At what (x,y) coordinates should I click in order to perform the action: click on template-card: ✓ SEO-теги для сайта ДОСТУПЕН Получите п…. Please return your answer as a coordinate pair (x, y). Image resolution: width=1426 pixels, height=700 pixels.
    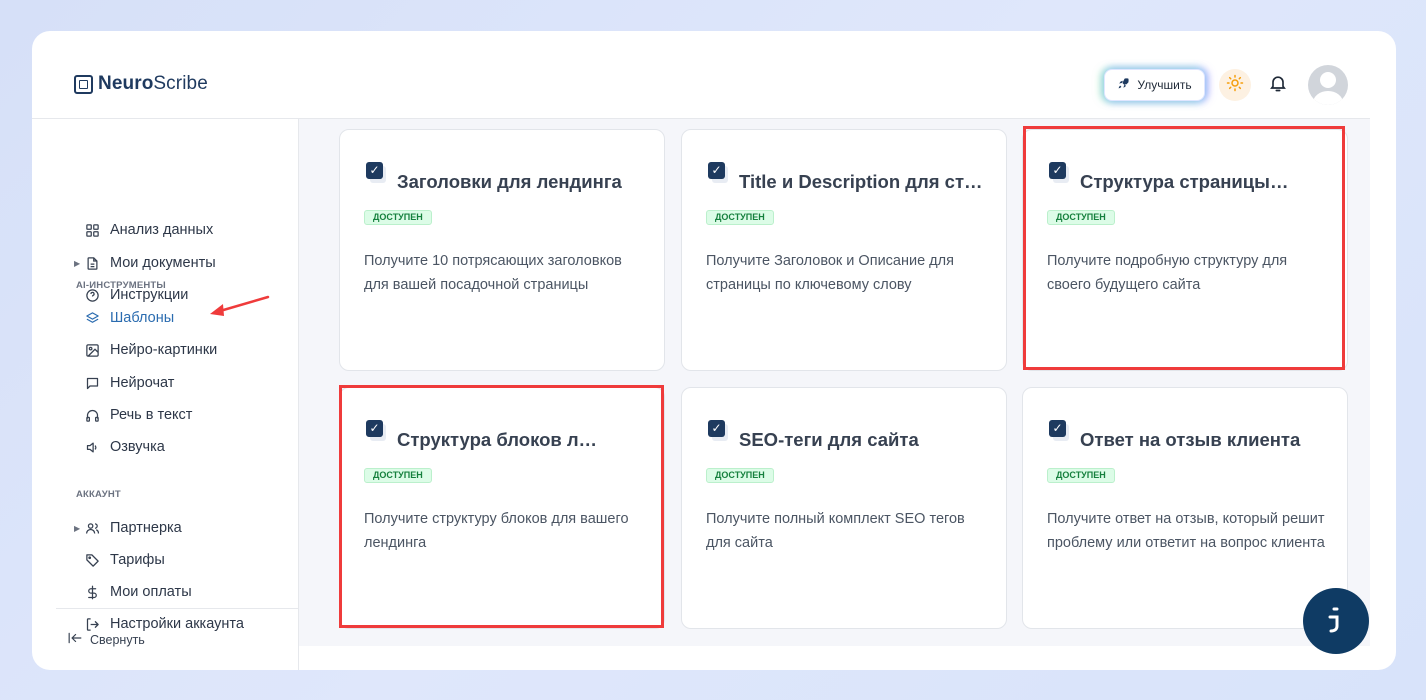
    Looking at the image, I should click on (844, 508).